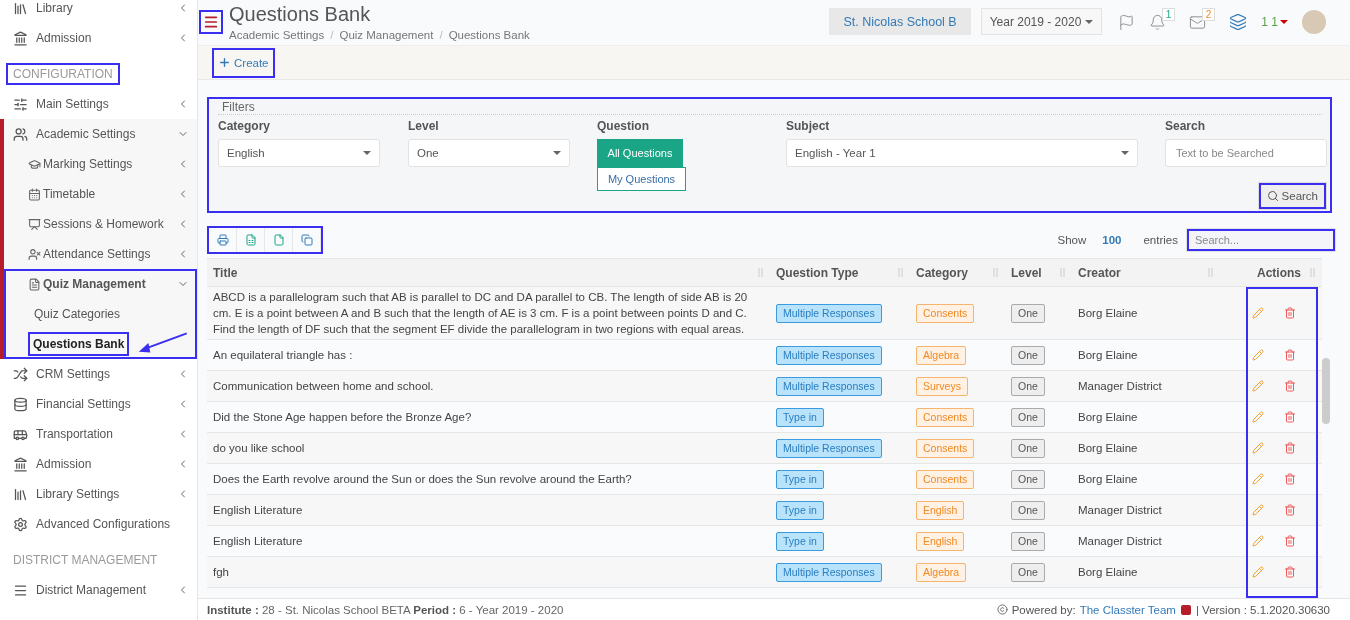  Describe the element at coordinates (1326, 391) in the screenshot. I see `scrollbar` at that location.